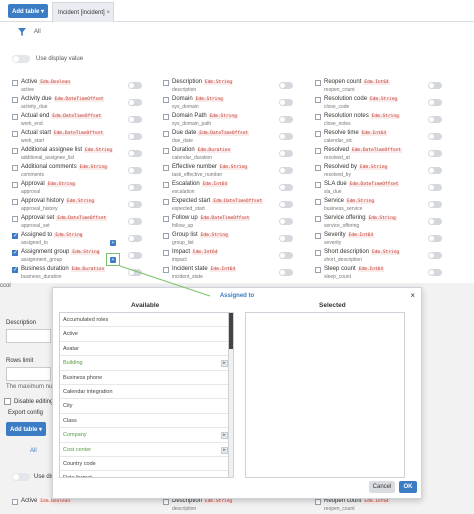  I want to click on bg-description-input, so click(28, 336).